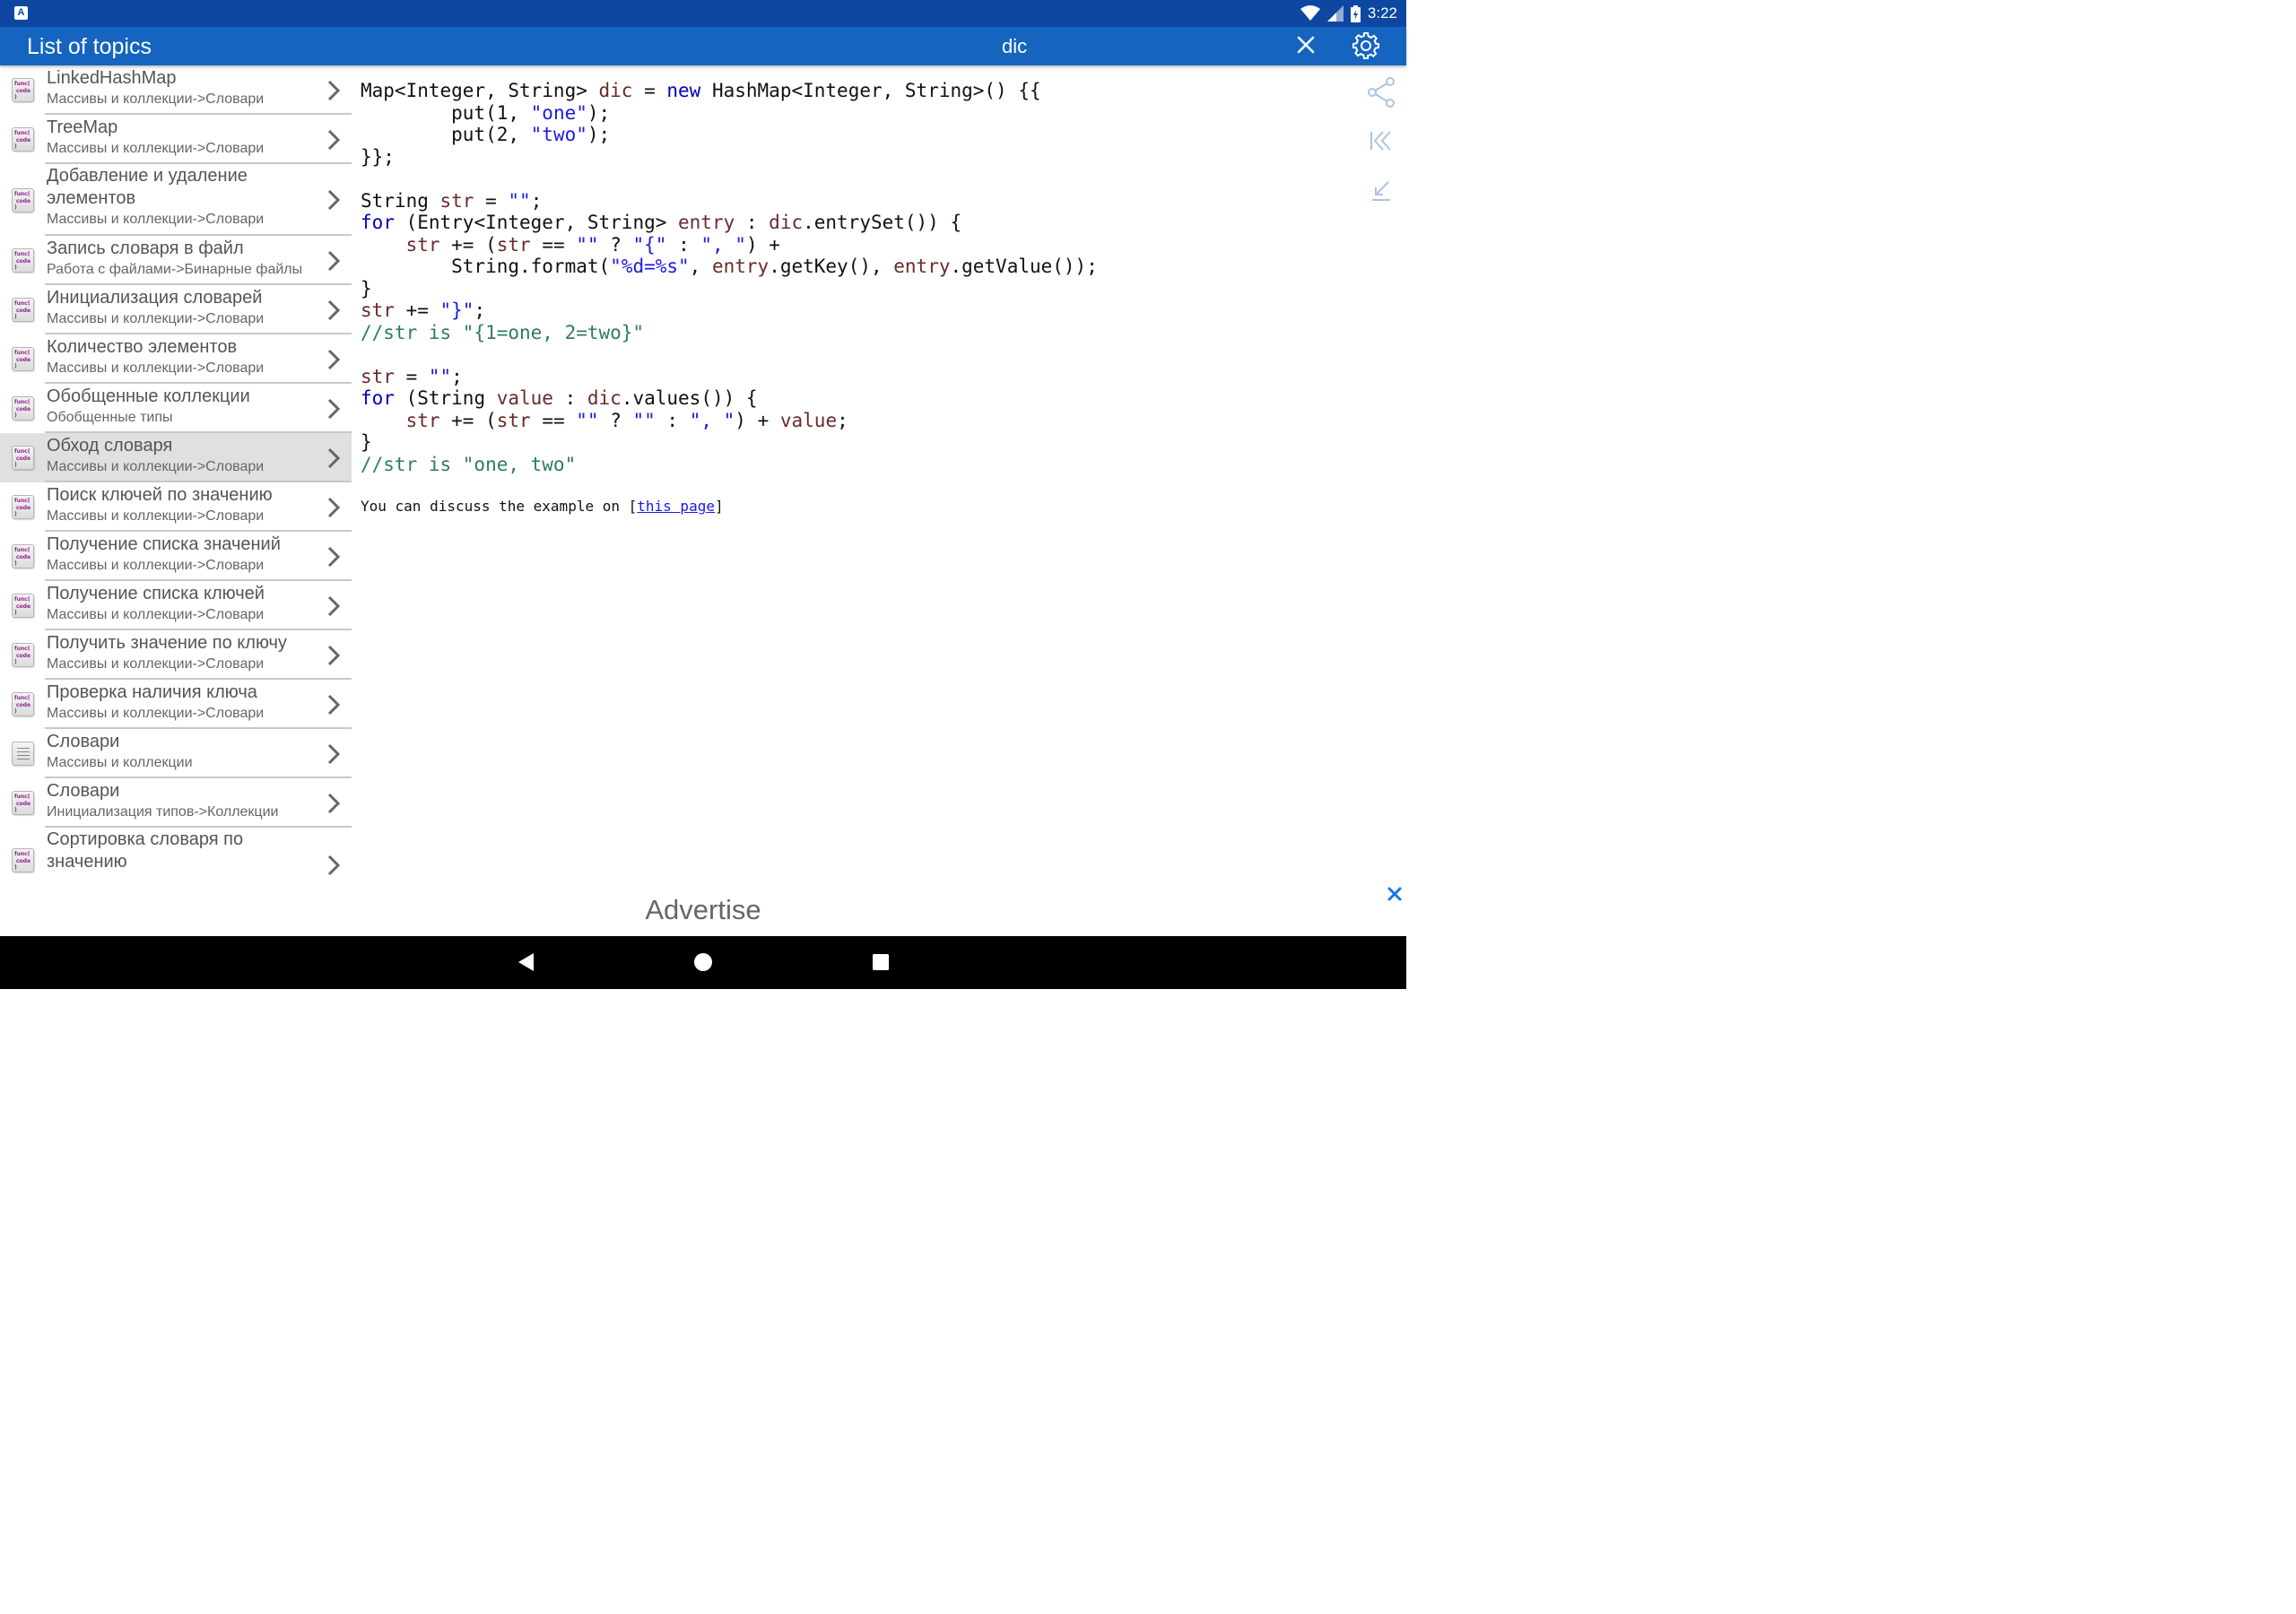 This screenshot has width=2296, height=1614. What do you see at coordinates (120, 762) in the screenshot?
I see `list-item-subtitle: Массивы и коллекции` at bounding box center [120, 762].